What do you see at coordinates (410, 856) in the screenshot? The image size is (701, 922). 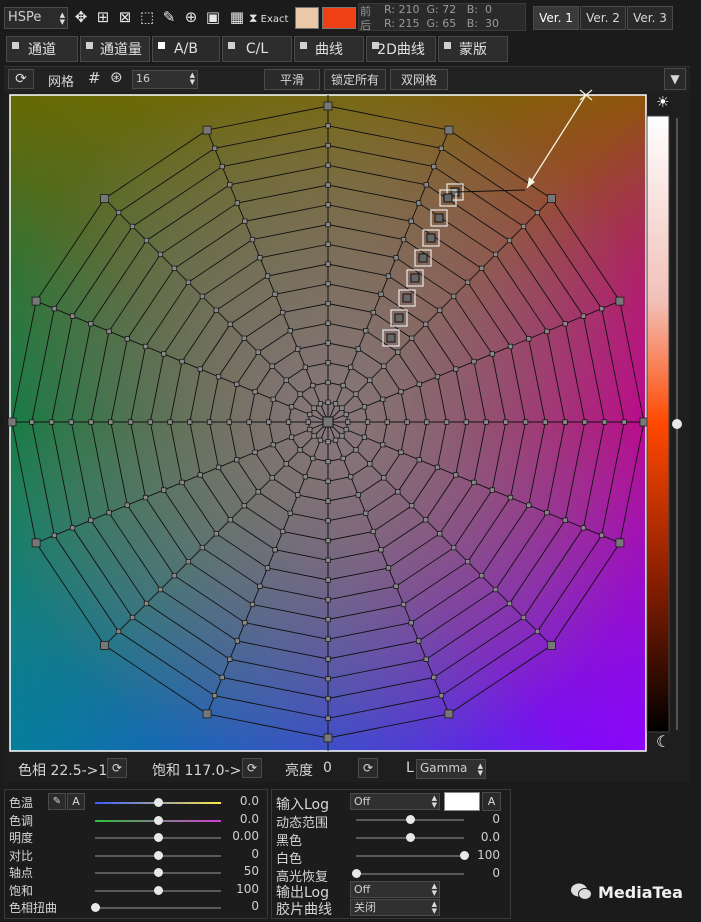 I see `white-slider` at bounding box center [410, 856].